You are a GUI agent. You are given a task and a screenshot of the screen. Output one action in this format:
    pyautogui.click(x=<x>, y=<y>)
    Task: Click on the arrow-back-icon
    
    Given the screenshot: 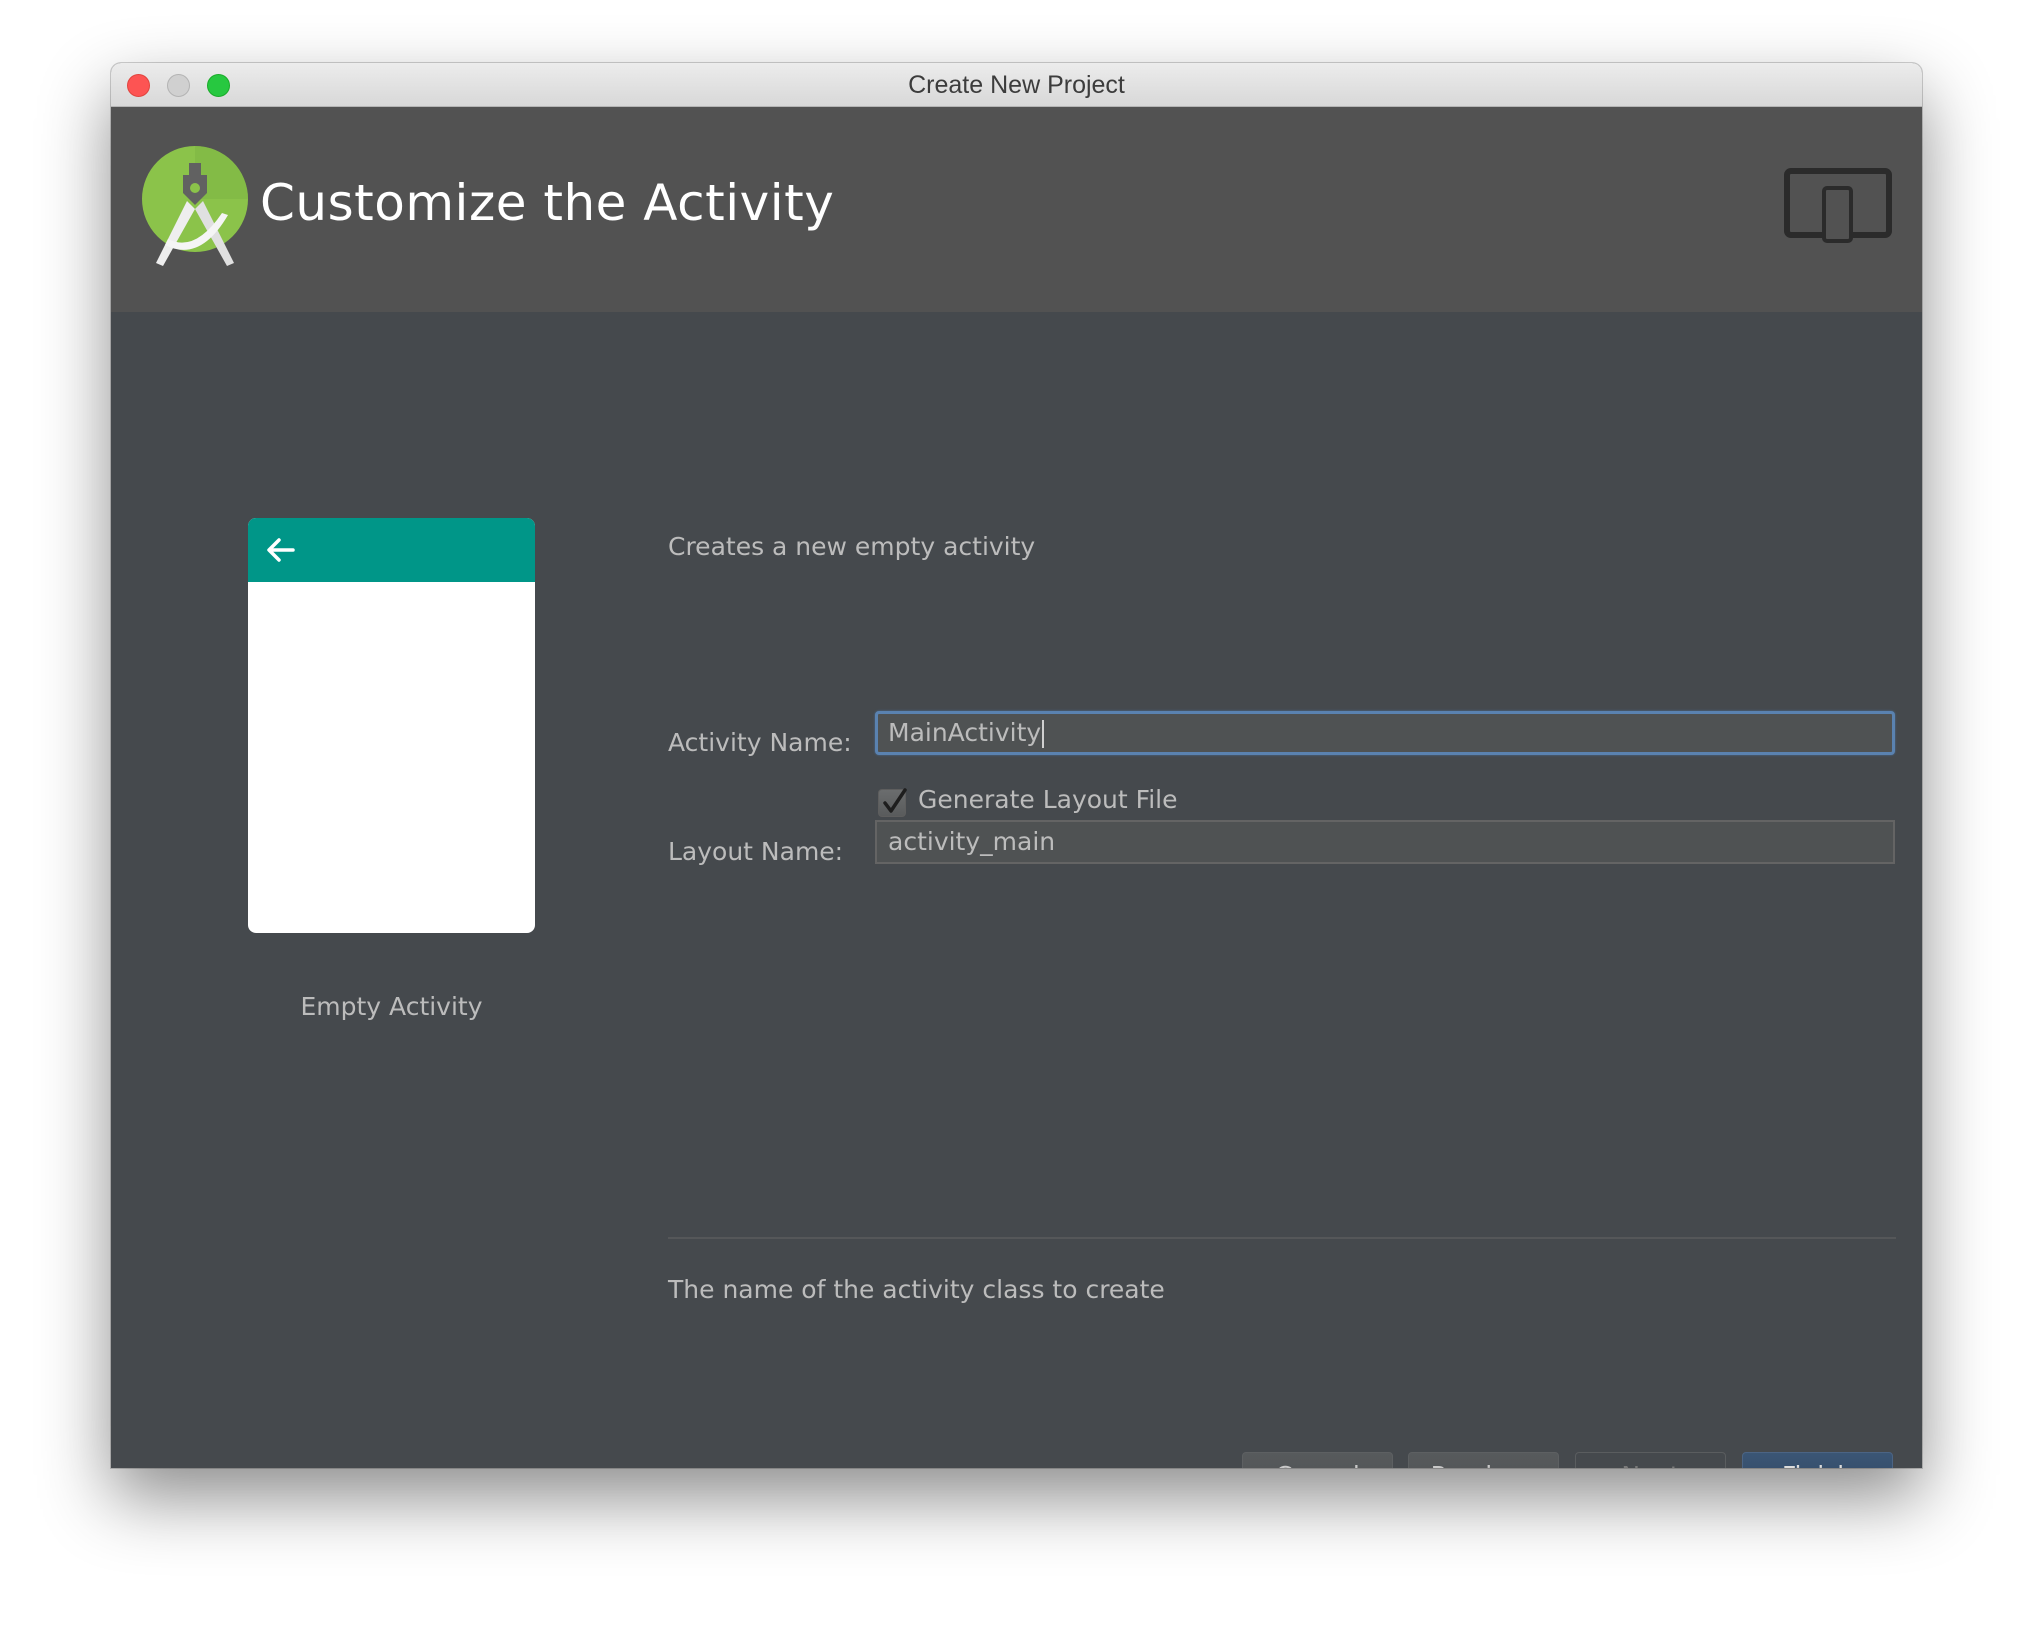 What is the action you would take?
    pyautogui.click(x=281, y=550)
    